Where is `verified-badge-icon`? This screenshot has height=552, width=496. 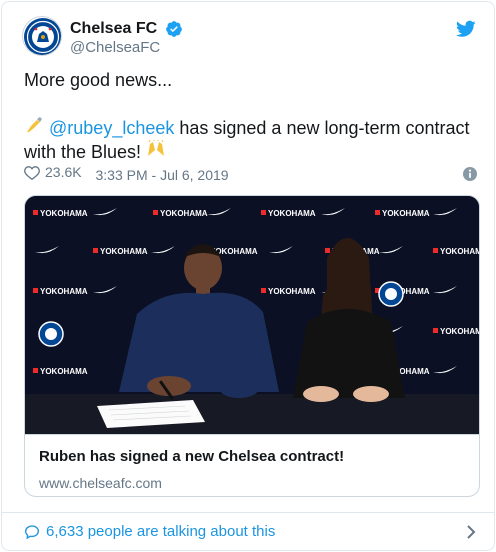
verified-badge-icon is located at coordinates (173, 28).